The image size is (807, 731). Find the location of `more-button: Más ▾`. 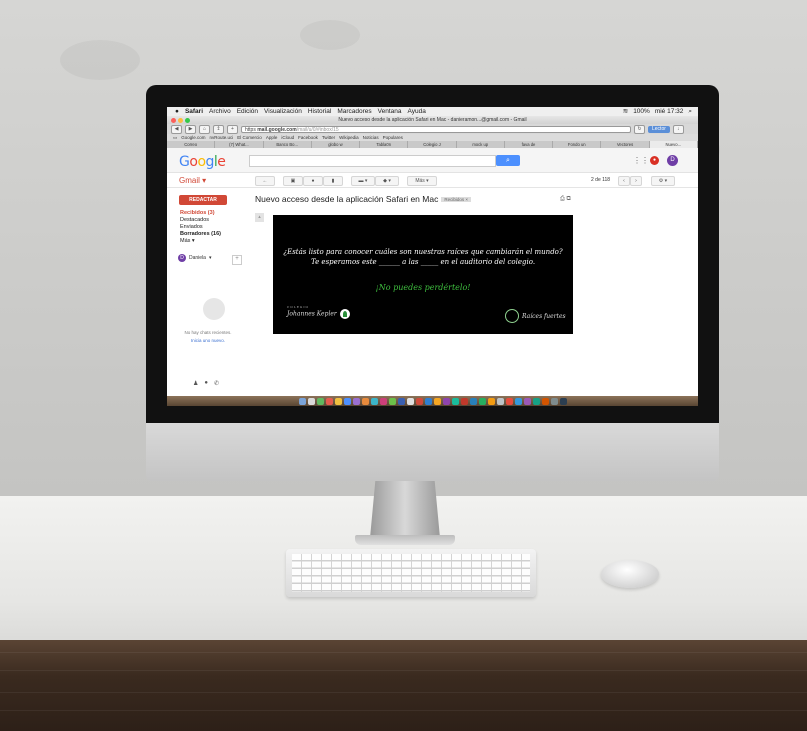

more-button: Más ▾ is located at coordinates (422, 181).